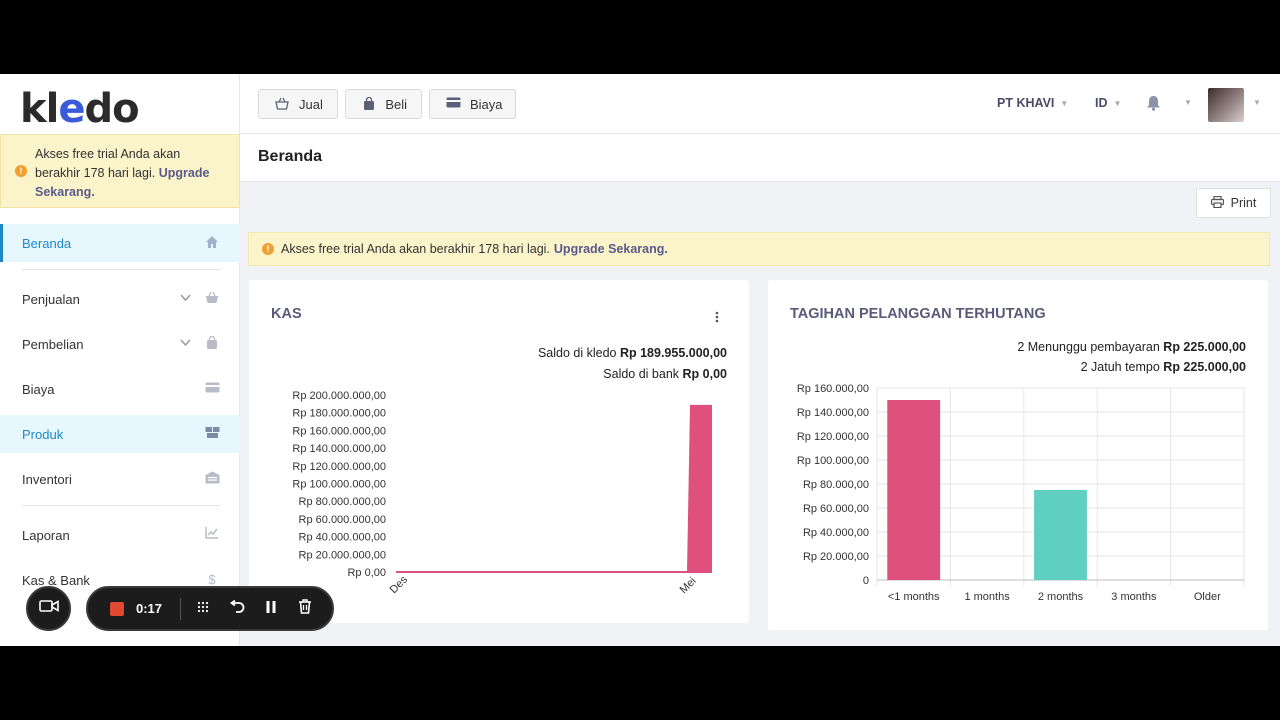 This screenshot has width=1280, height=720. I want to click on recording-toolbar: 0:17, so click(210, 608).